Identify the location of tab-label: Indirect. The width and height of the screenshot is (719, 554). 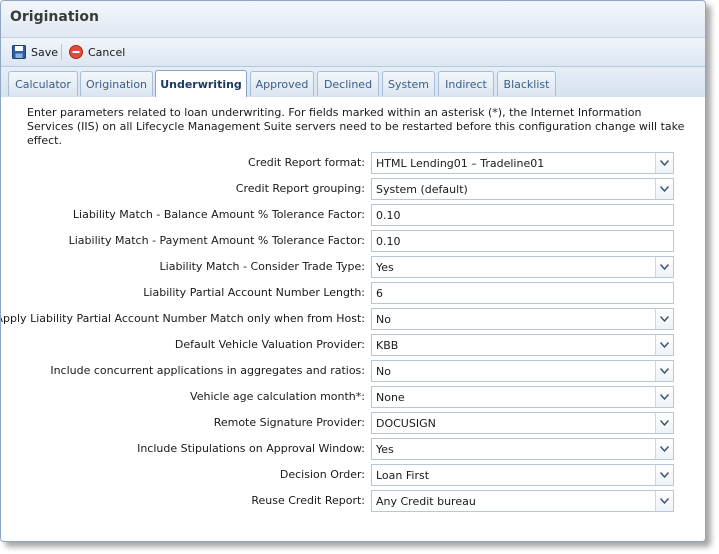
(466, 84).